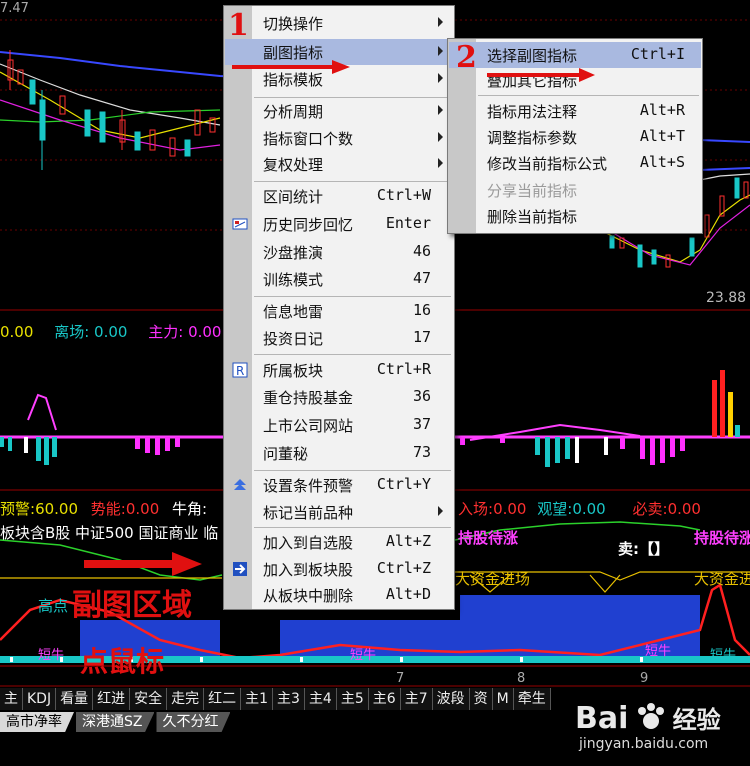 The height and width of the screenshot is (766, 750). Describe the element at coordinates (238, 25) in the screenshot. I see `annotation-badge-1: 1` at that location.